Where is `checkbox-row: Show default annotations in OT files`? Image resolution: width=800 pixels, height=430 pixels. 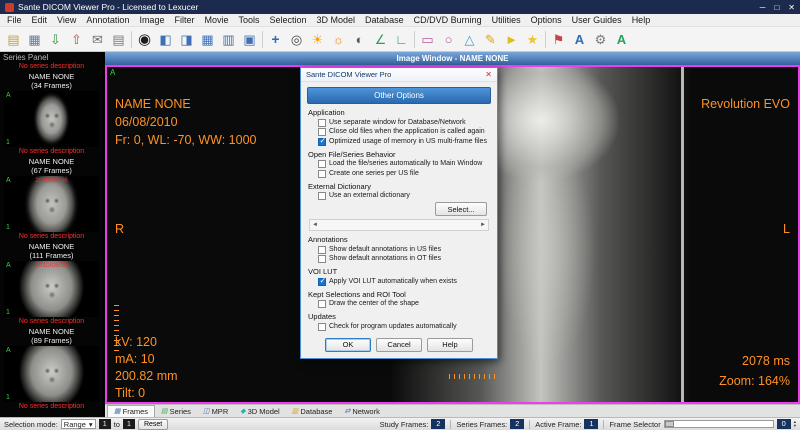
checkbox-row: Show default annotations in OT files is located at coordinates (407, 259).